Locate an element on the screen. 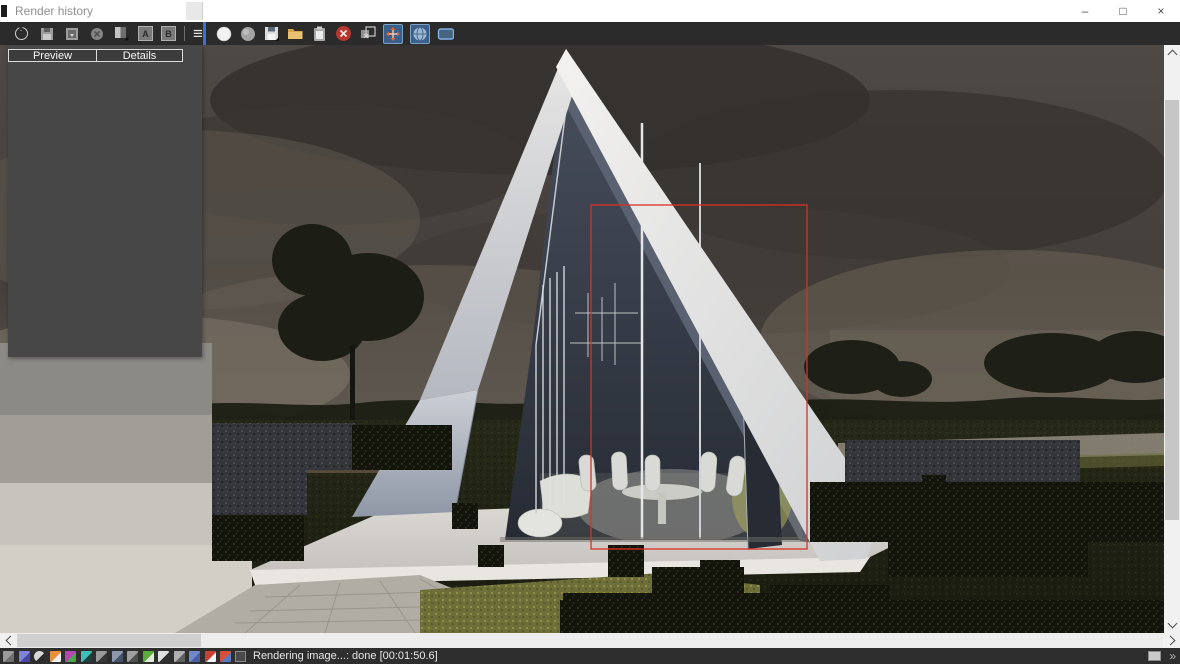 The height and width of the screenshot is (664, 1180). curve-icon is located at coordinates (163, 656).